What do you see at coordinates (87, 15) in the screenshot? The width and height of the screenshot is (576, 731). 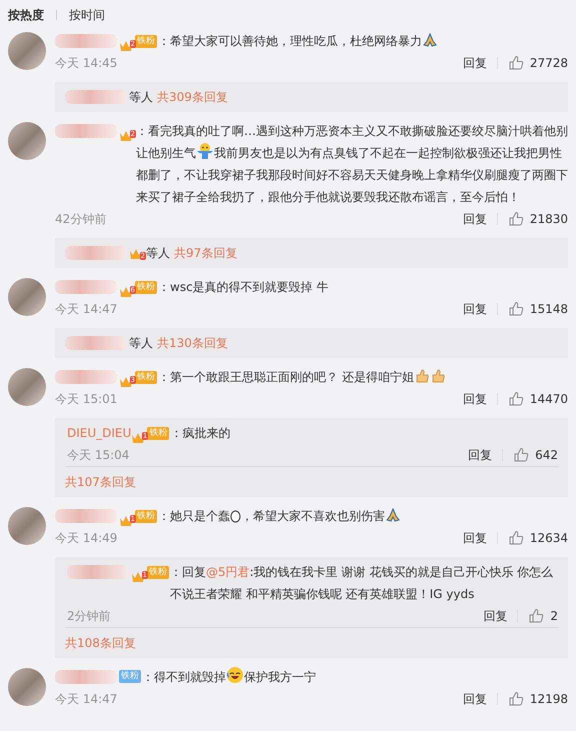 I see `sort-tab: 按时间` at bounding box center [87, 15].